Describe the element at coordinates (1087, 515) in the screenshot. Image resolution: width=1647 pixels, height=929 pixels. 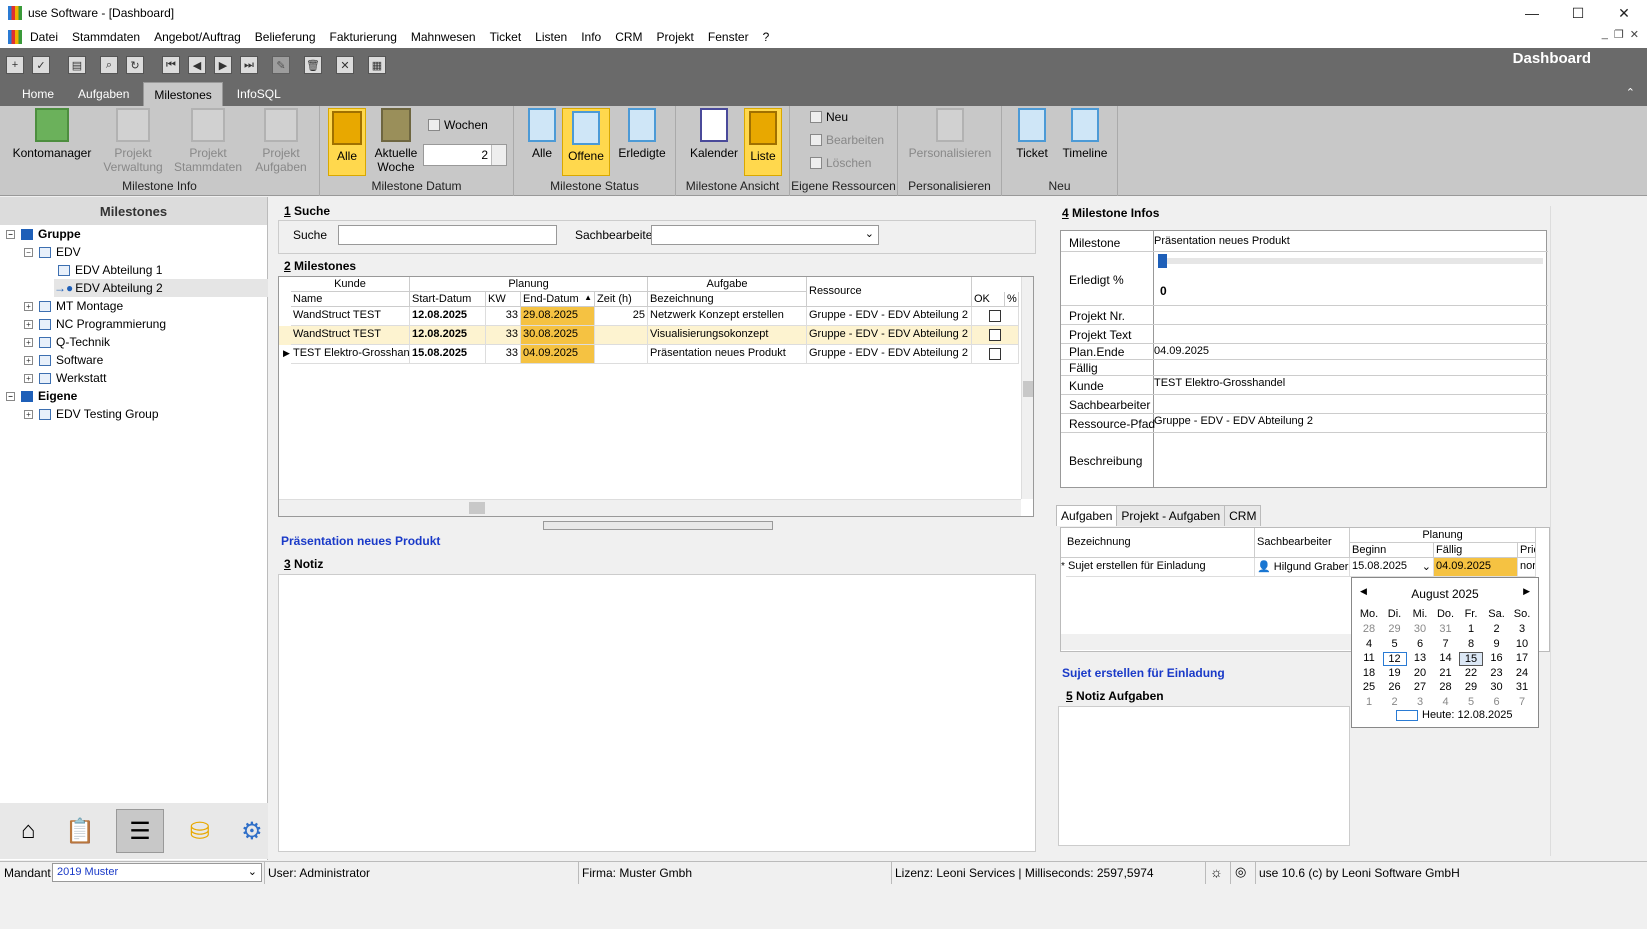
I see `tab-aufgaben-list: Aufgaben` at that location.